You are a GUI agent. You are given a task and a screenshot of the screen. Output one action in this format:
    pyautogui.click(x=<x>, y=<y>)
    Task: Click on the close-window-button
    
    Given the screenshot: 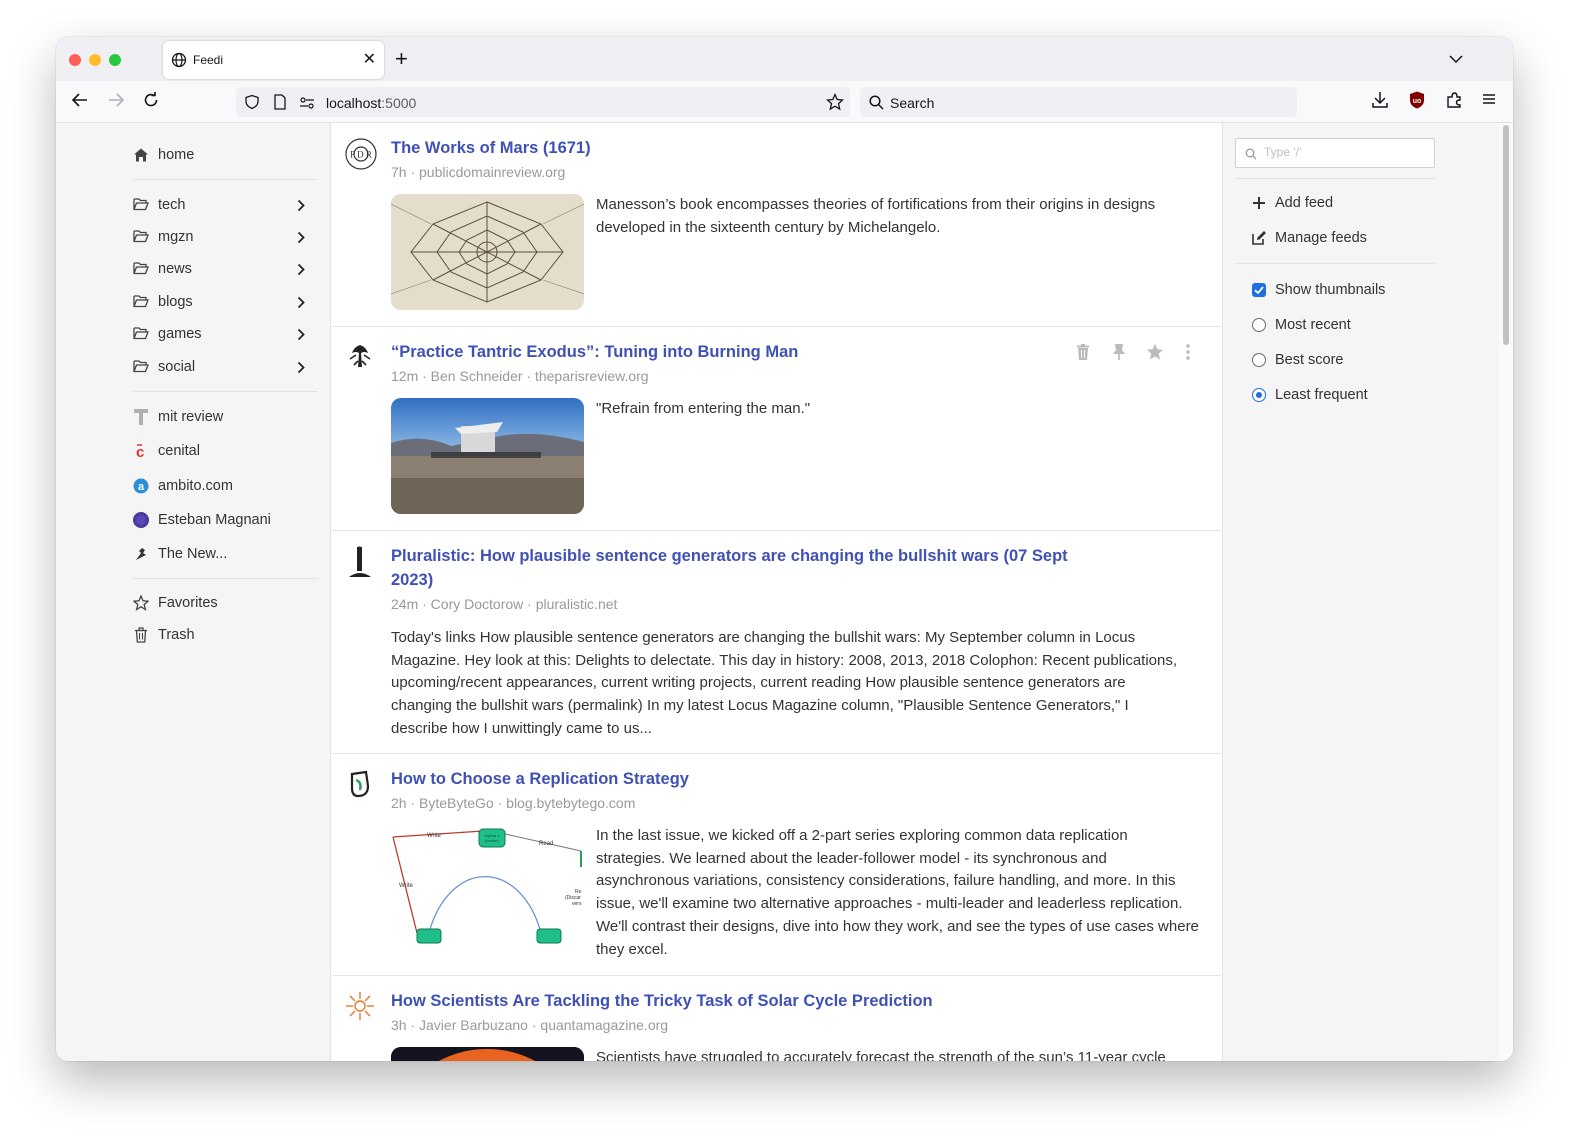 What is the action you would take?
    pyautogui.click(x=75, y=60)
    